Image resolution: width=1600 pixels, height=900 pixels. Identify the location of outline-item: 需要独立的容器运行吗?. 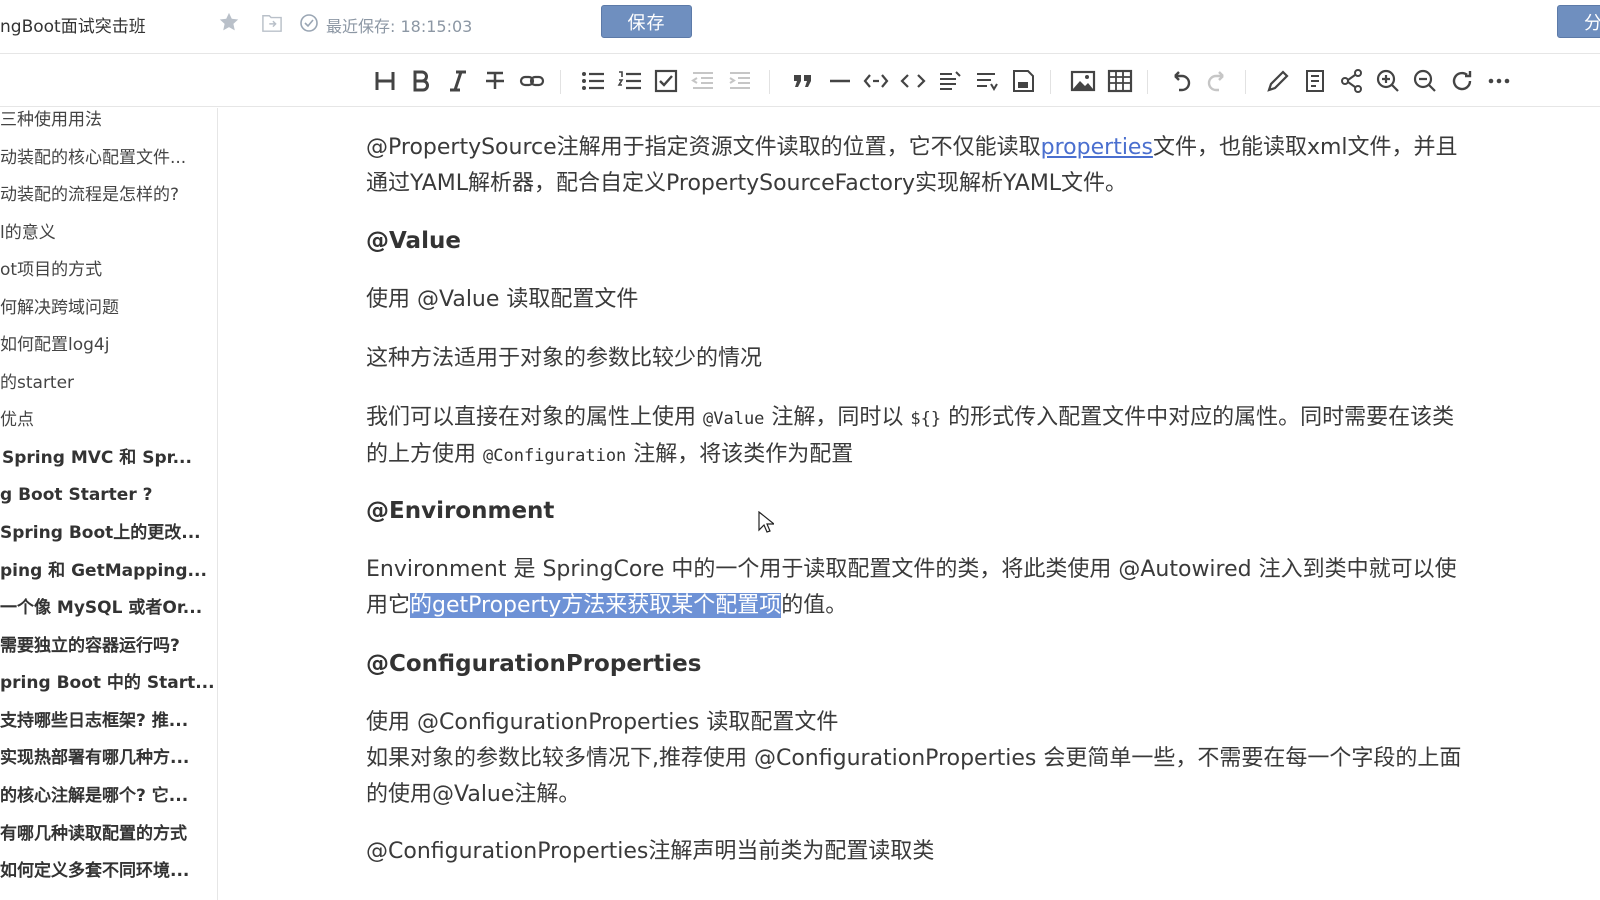
(108, 646).